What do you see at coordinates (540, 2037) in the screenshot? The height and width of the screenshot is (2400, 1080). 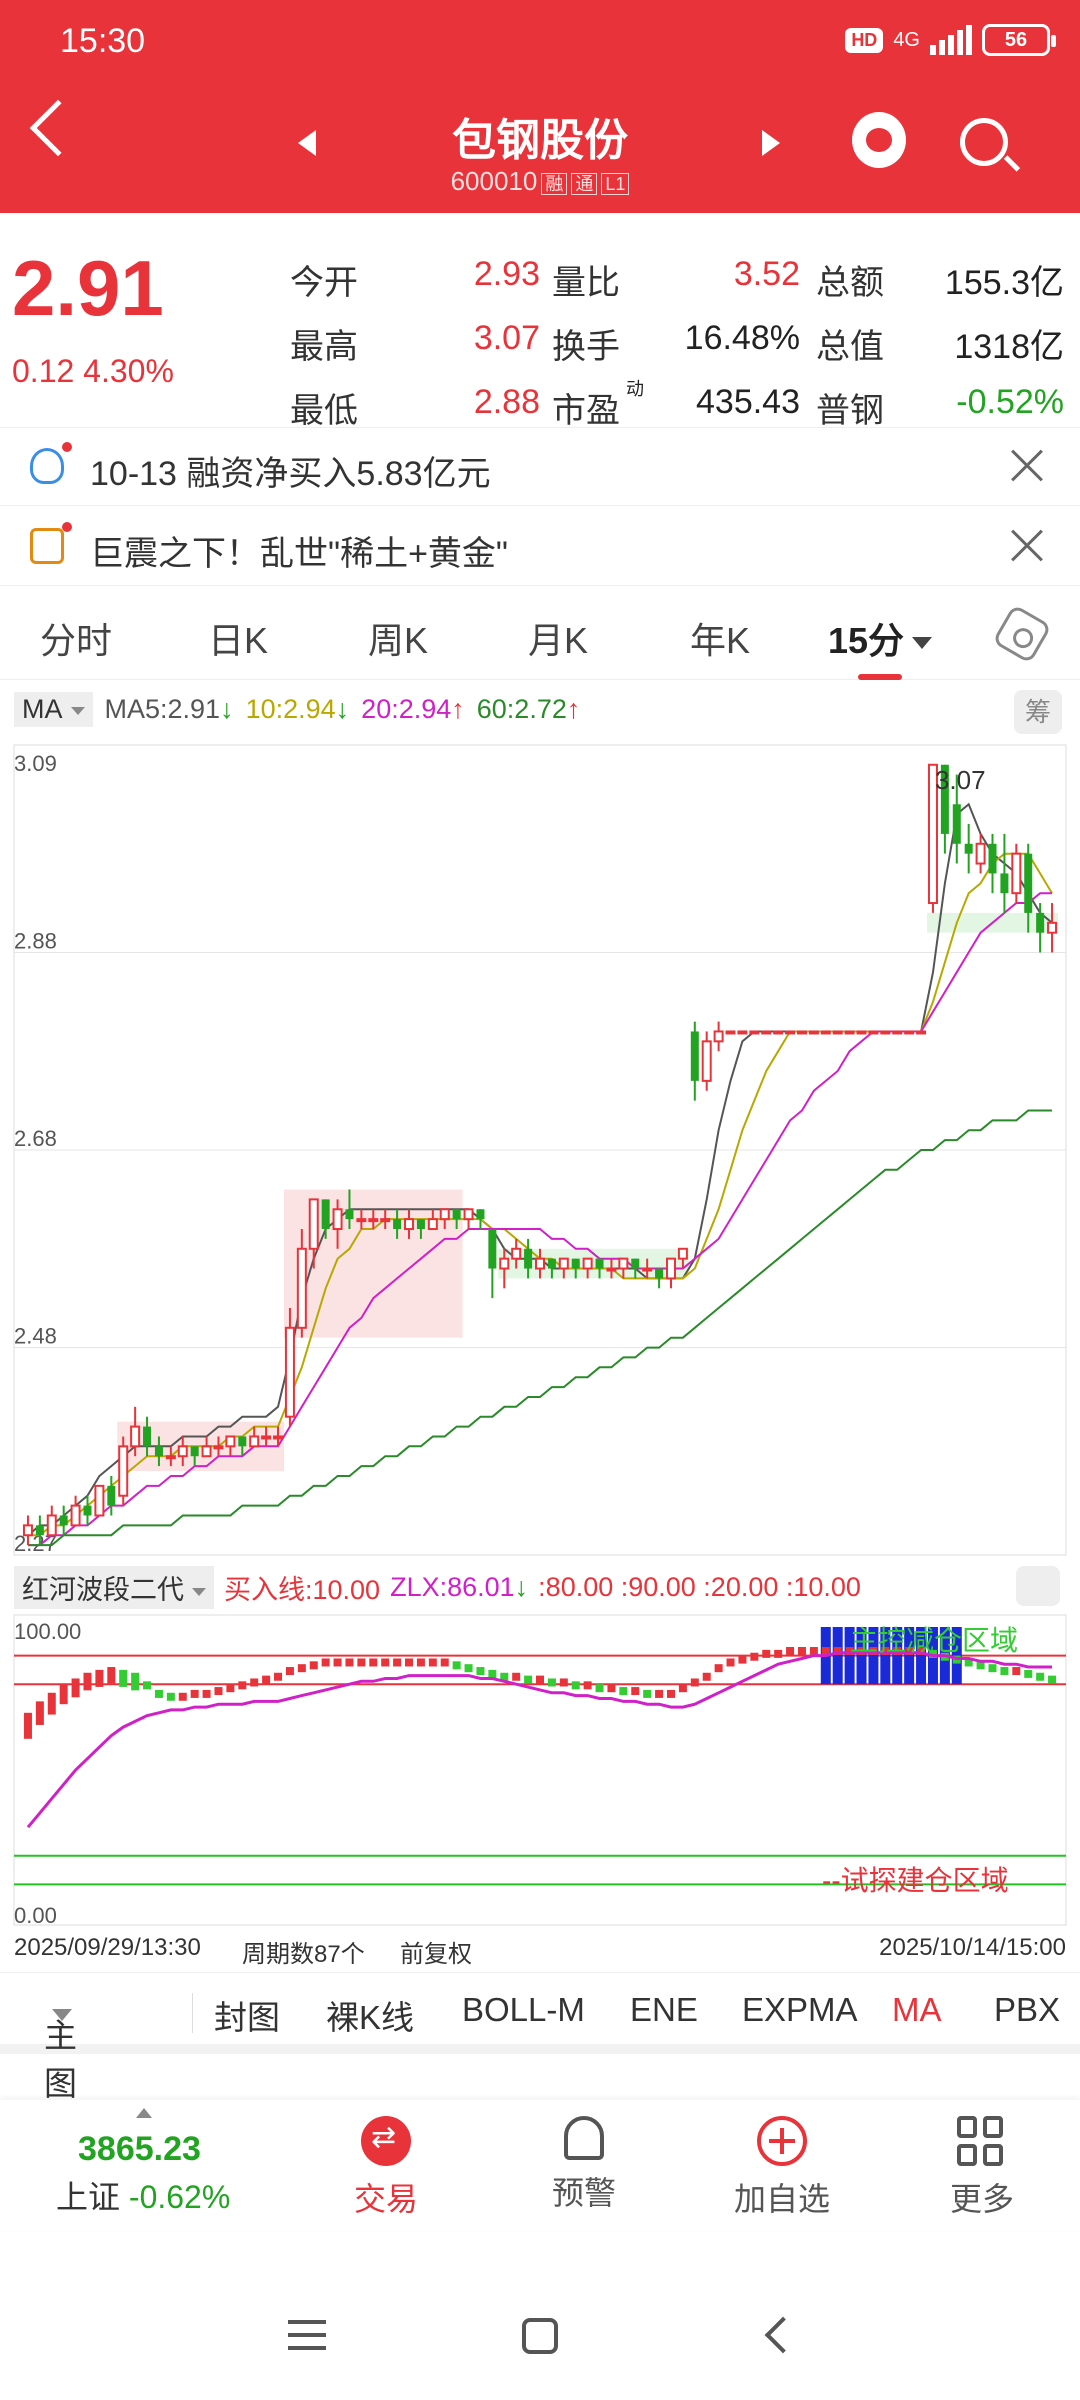 I see `indicator-bar: 主图 封图 裸K线 BOLL-M ENE EXPMA MA PBX` at bounding box center [540, 2037].